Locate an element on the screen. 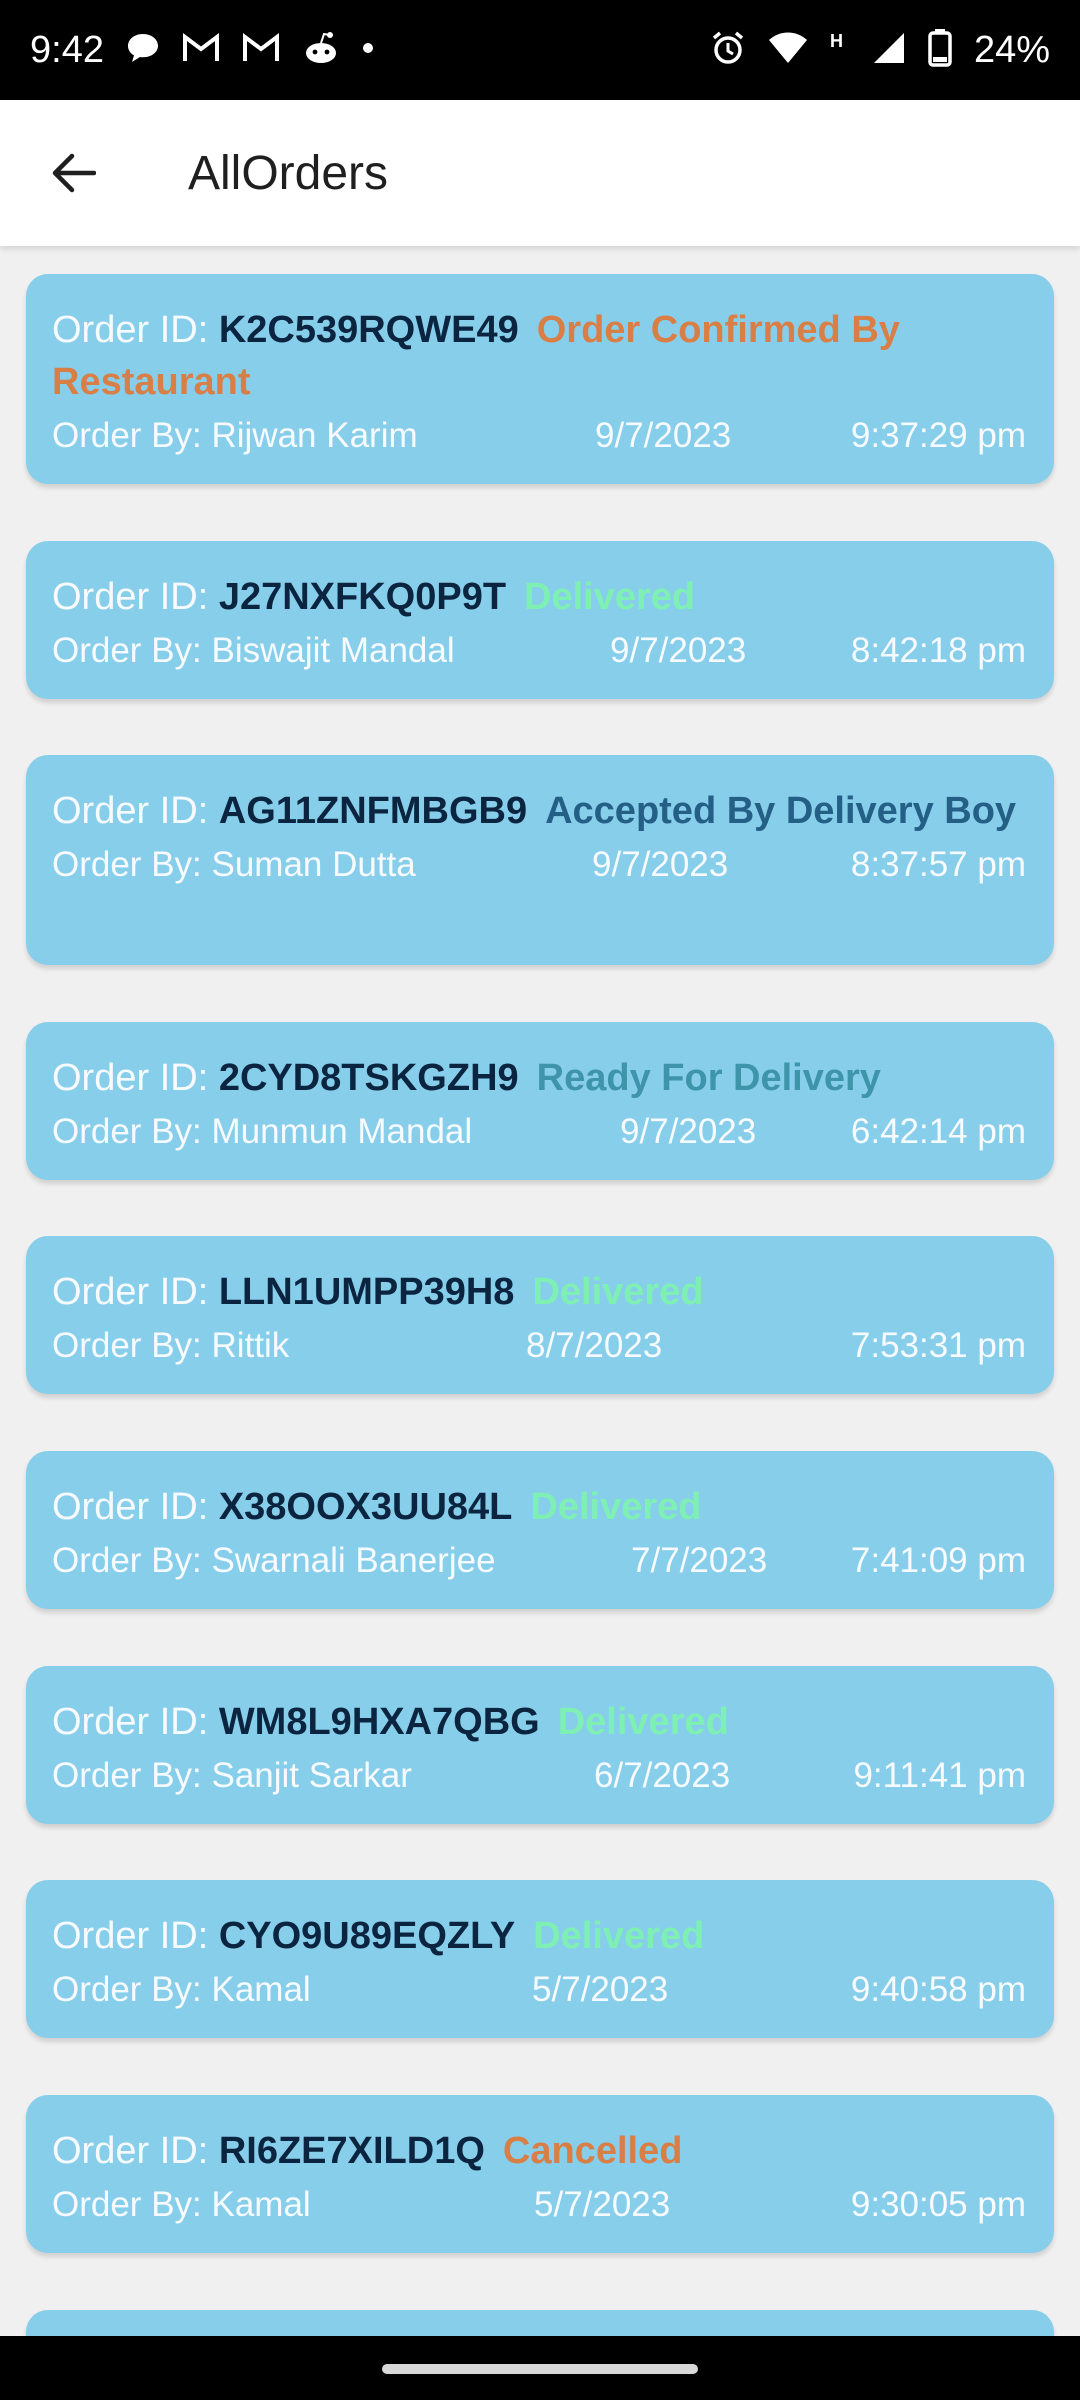 Image resolution: width=1080 pixels, height=2400 pixels. order-id: K2C539RQWE49 is located at coordinates (368, 330).